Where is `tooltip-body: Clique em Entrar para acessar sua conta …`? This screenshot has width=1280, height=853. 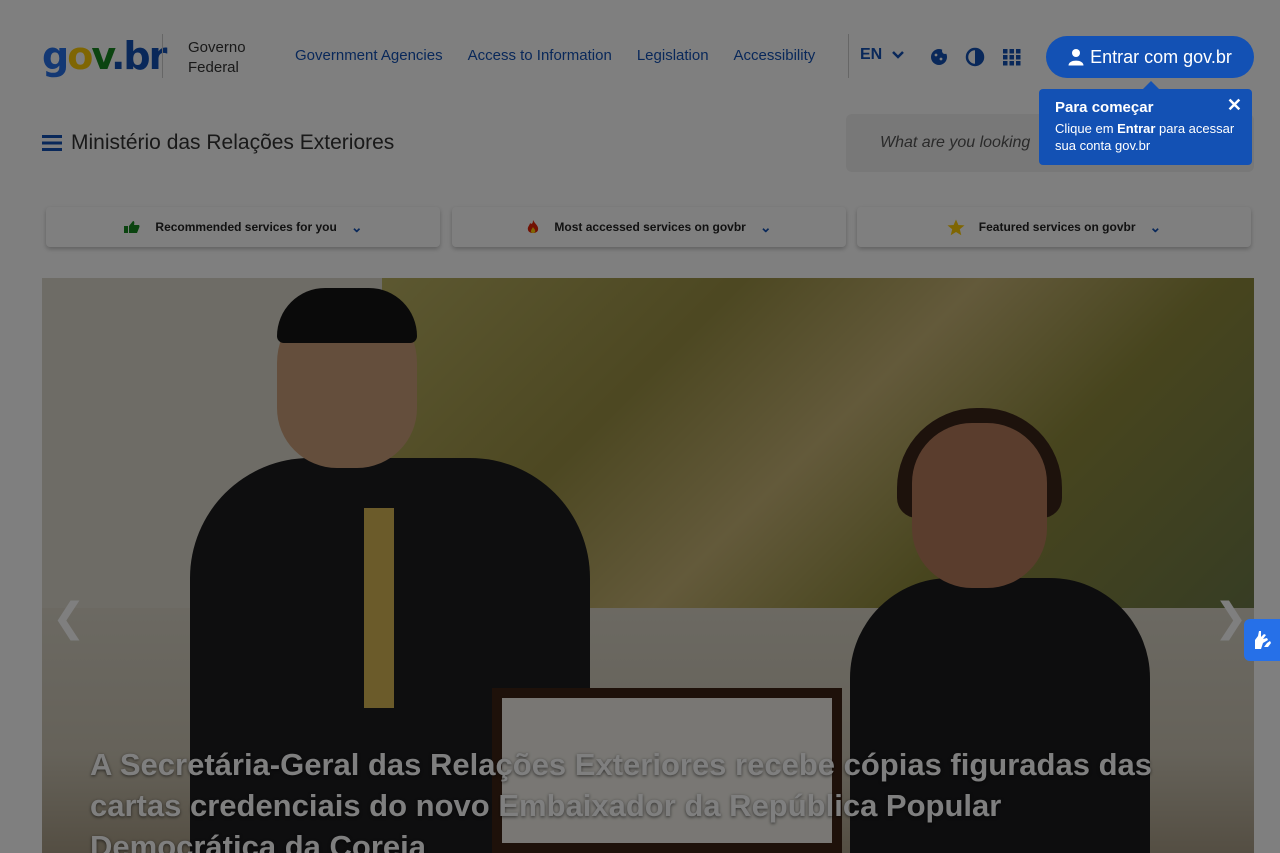 tooltip-body: Clique em Entrar para acessar sua conta … is located at coordinates (1145, 137).